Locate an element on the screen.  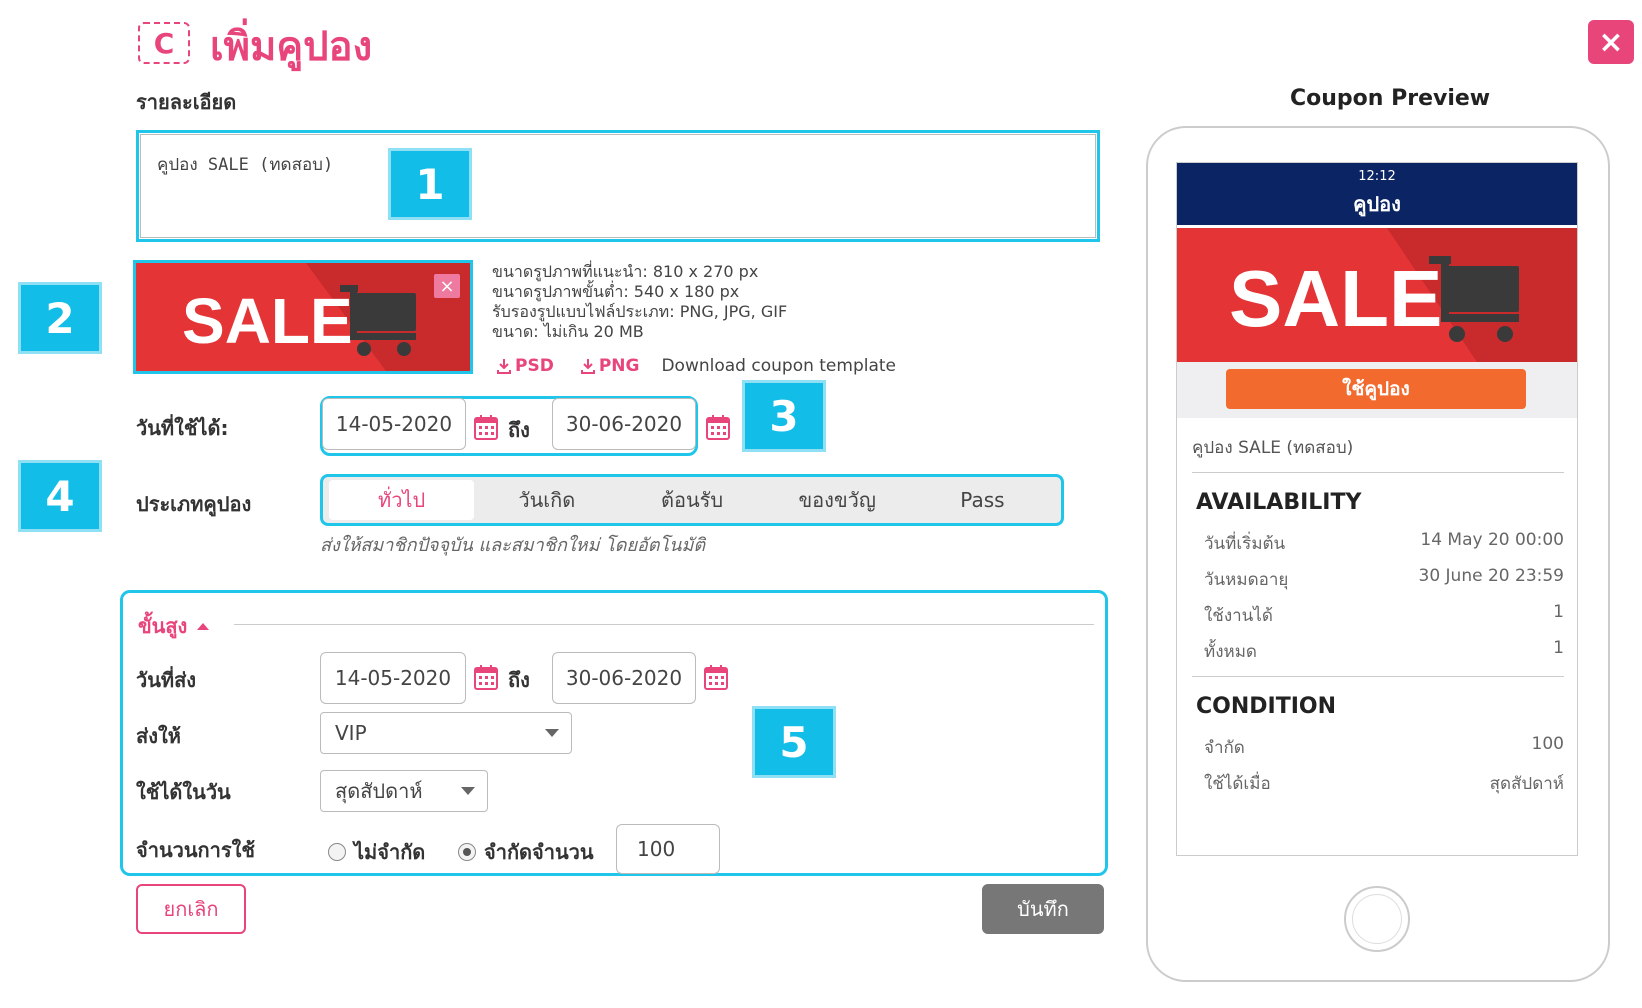
preview-banner: SALE is located at coordinates (1377, 295).